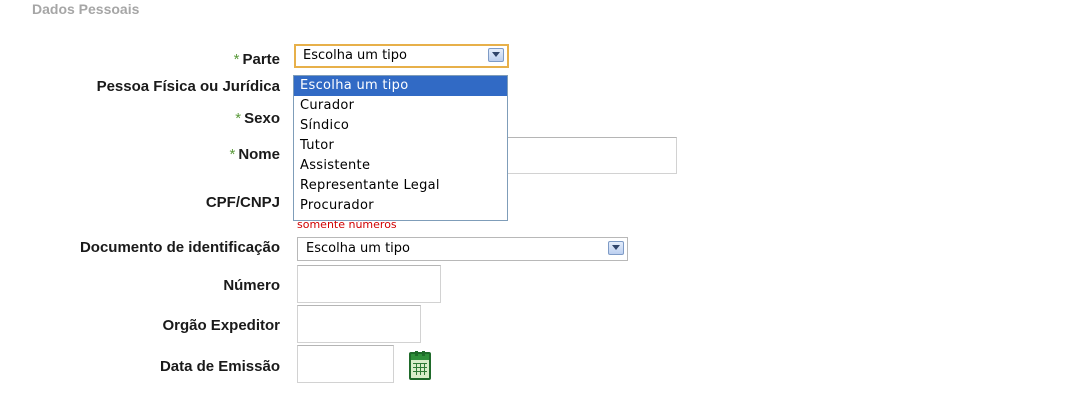 The height and width of the screenshot is (394, 1068). I want to click on calendar-header, so click(420, 357).